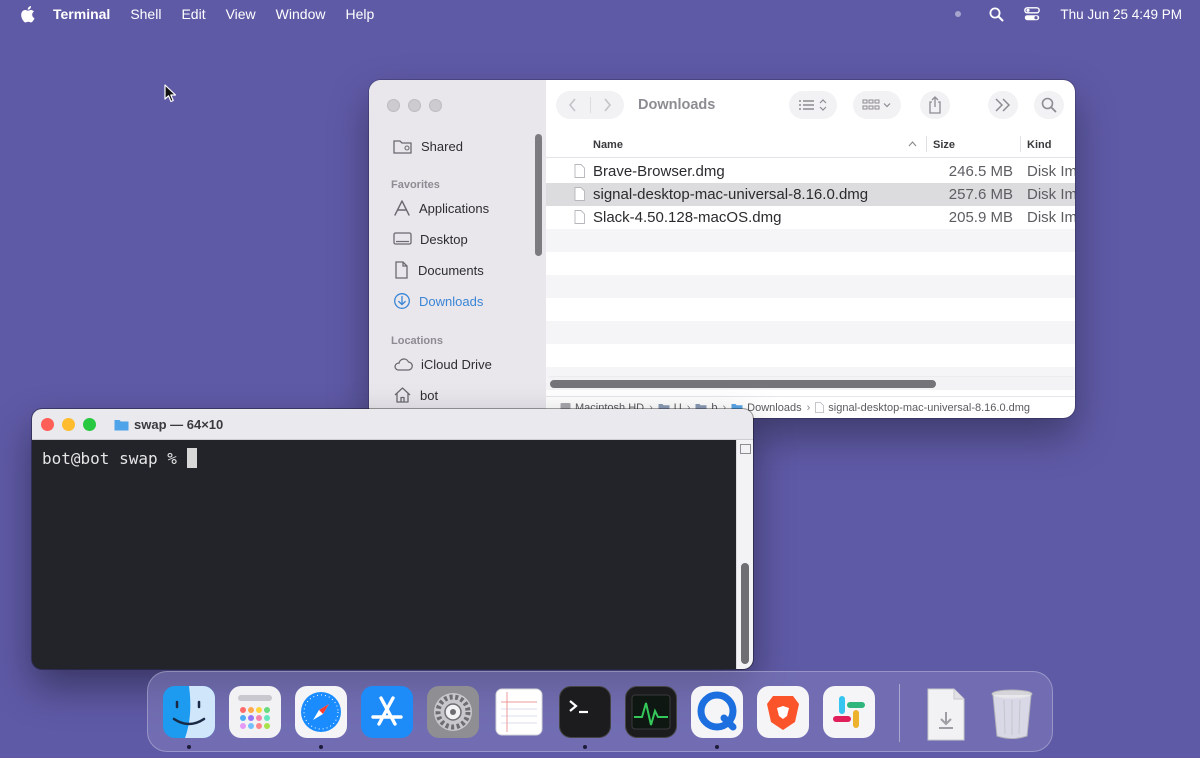 This screenshot has width=1200, height=758. Describe the element at coordinates (745, 449) in the screenshot. I see `scroll-marker-icon` at that location.